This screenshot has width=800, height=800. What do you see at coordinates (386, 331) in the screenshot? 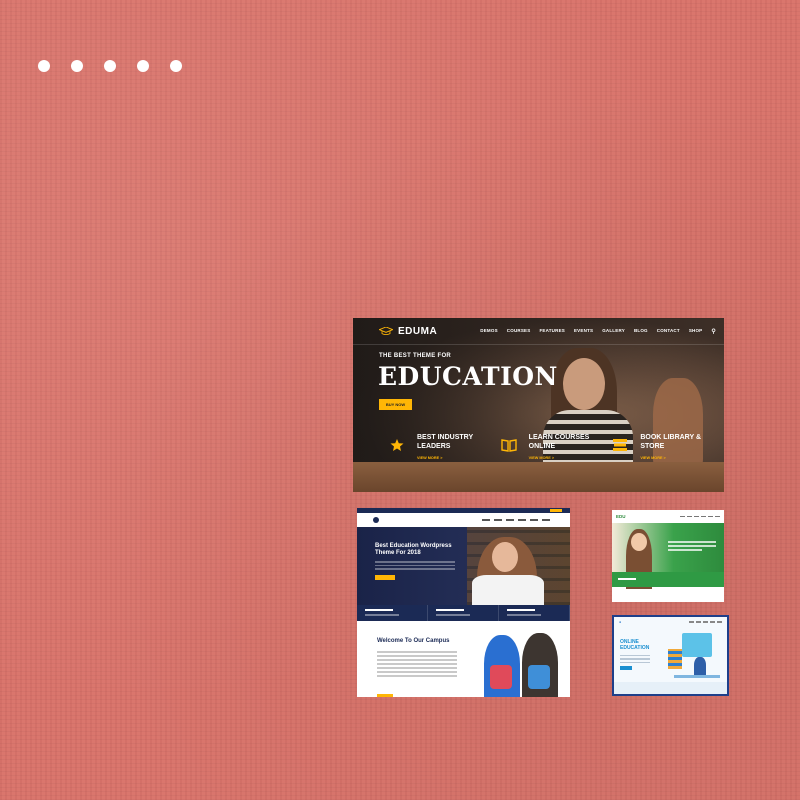
I see `graduation-cap-icon` at bounding box center [386, 331].